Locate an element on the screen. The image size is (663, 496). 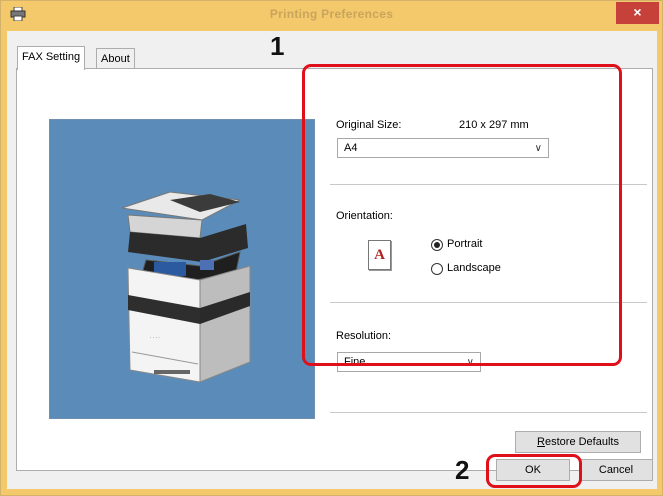
divider is located at coordinates (488, 412).